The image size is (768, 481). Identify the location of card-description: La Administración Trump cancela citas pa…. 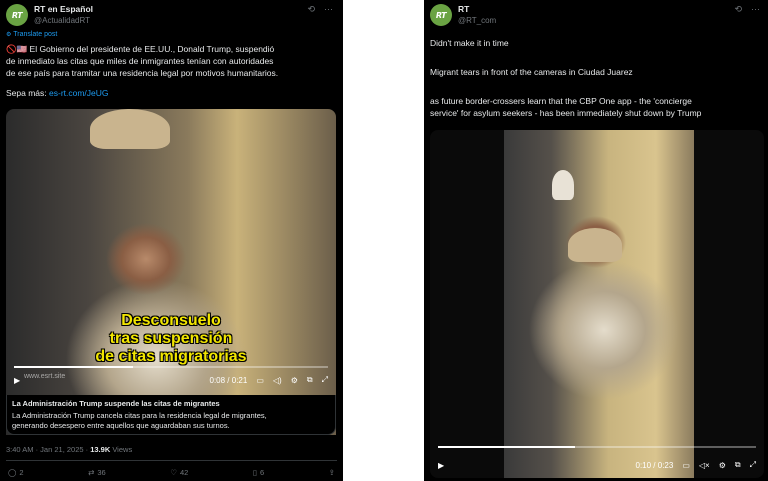
(139, 415).